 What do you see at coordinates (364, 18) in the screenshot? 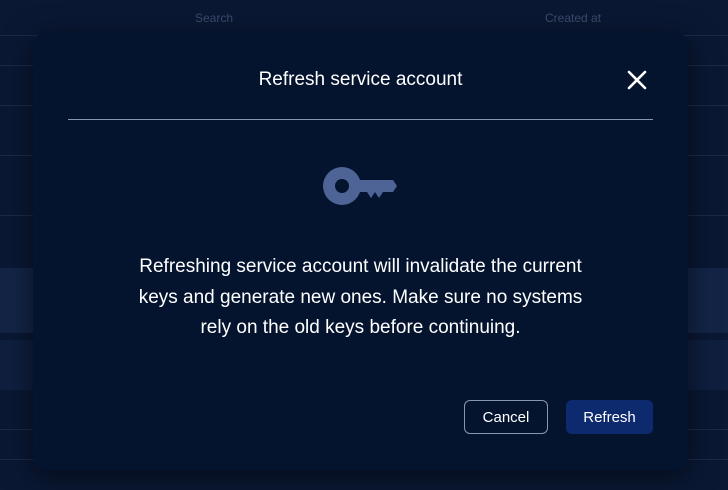
I see `bg-header-row: Search Created at` at bounding box center [364, 18].